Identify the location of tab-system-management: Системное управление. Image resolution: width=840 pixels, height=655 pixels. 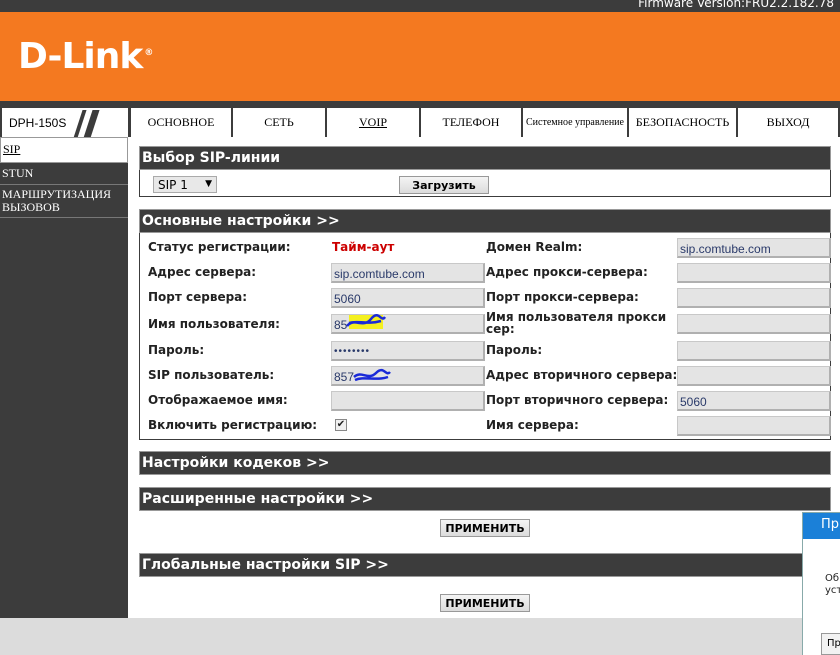
(575, 122).